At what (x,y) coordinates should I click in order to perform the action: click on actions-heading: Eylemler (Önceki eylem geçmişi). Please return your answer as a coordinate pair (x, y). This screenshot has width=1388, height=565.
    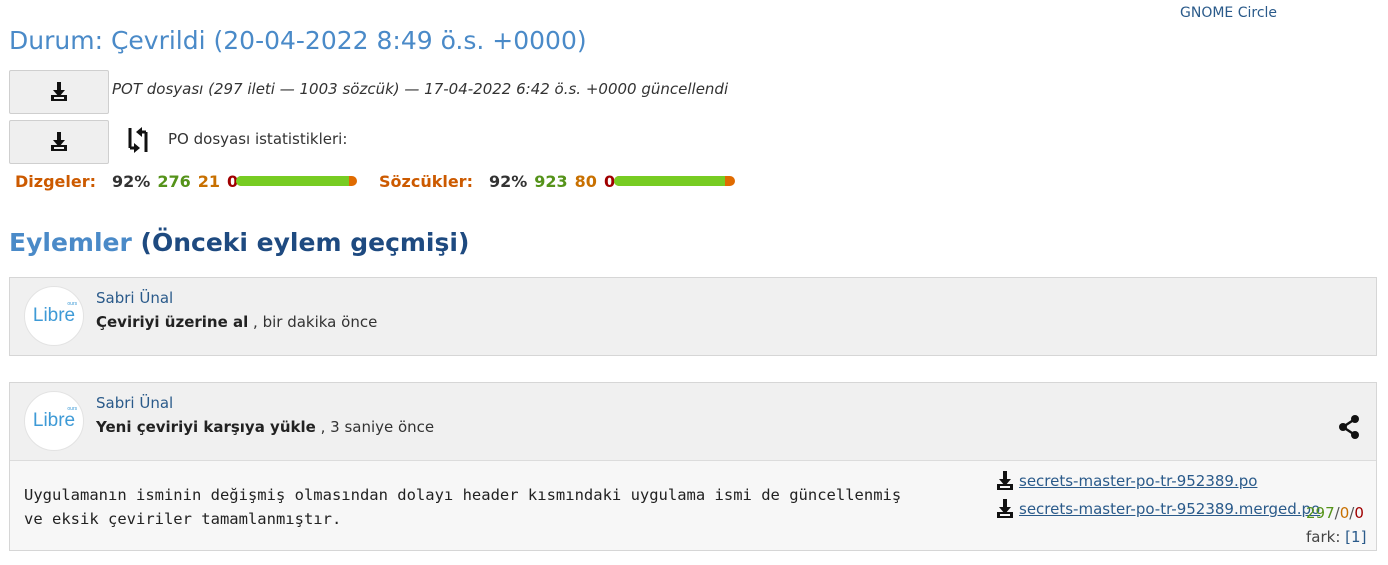
    Looking at the image, I should click on (239, 242).